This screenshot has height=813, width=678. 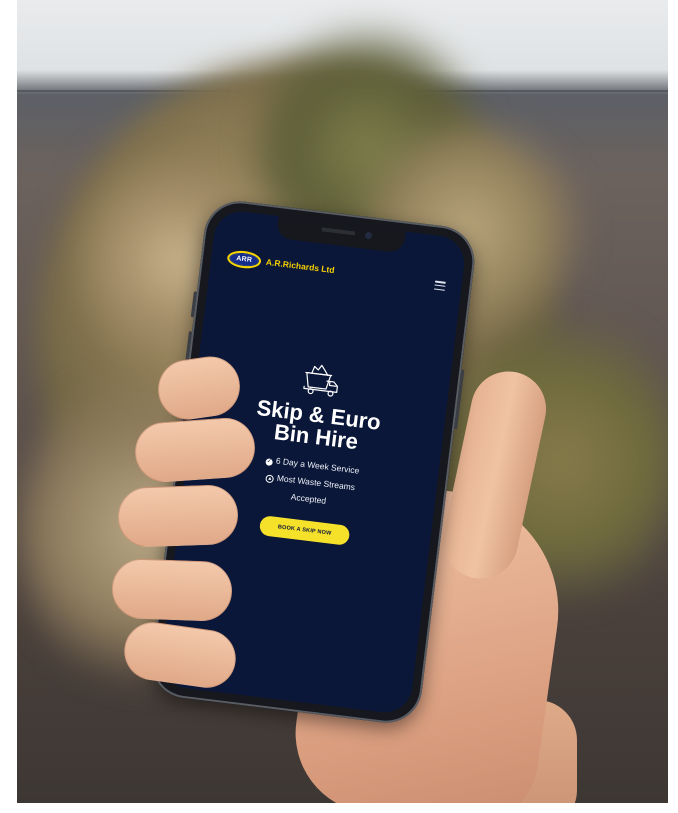 I want to click on skip-truck-icon, so click(x=320, y=380).